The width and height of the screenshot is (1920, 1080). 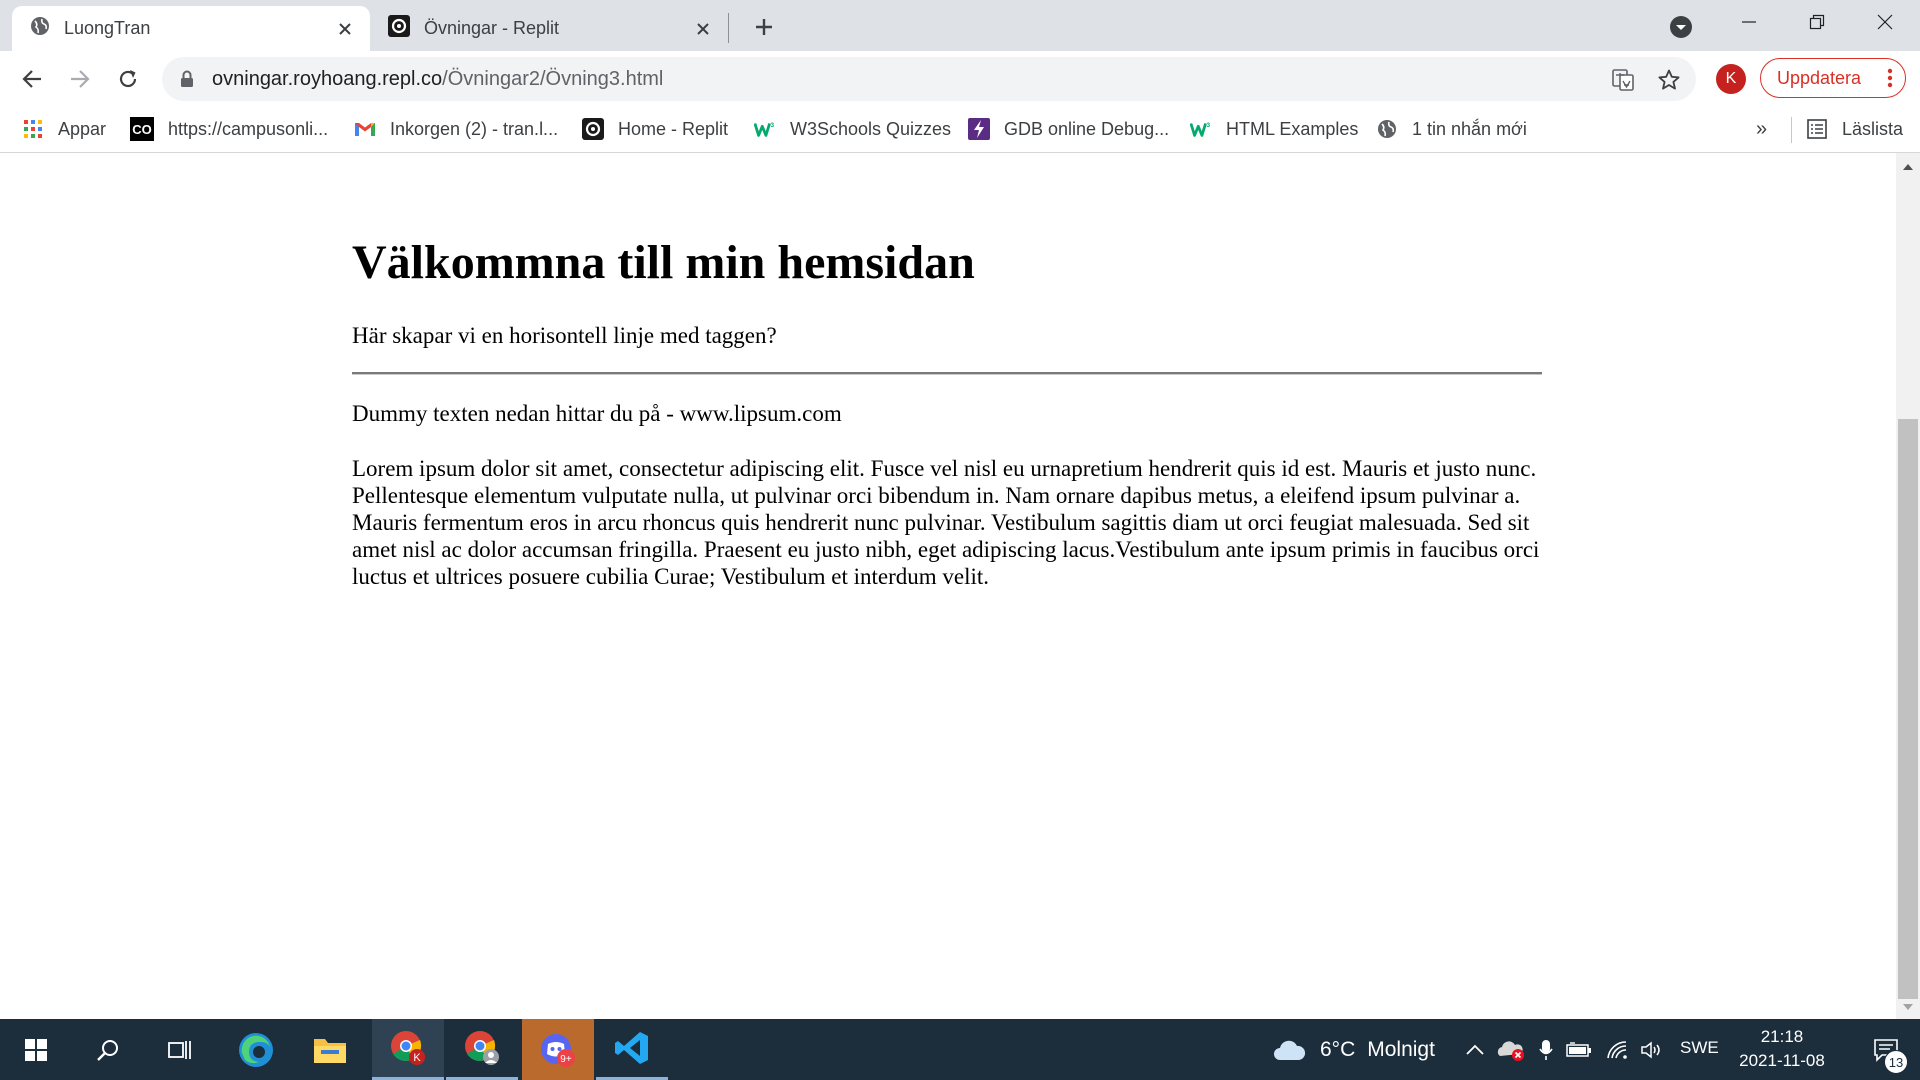 I want to click on update-button: Uppdatera, so click(x=1833, y=78).